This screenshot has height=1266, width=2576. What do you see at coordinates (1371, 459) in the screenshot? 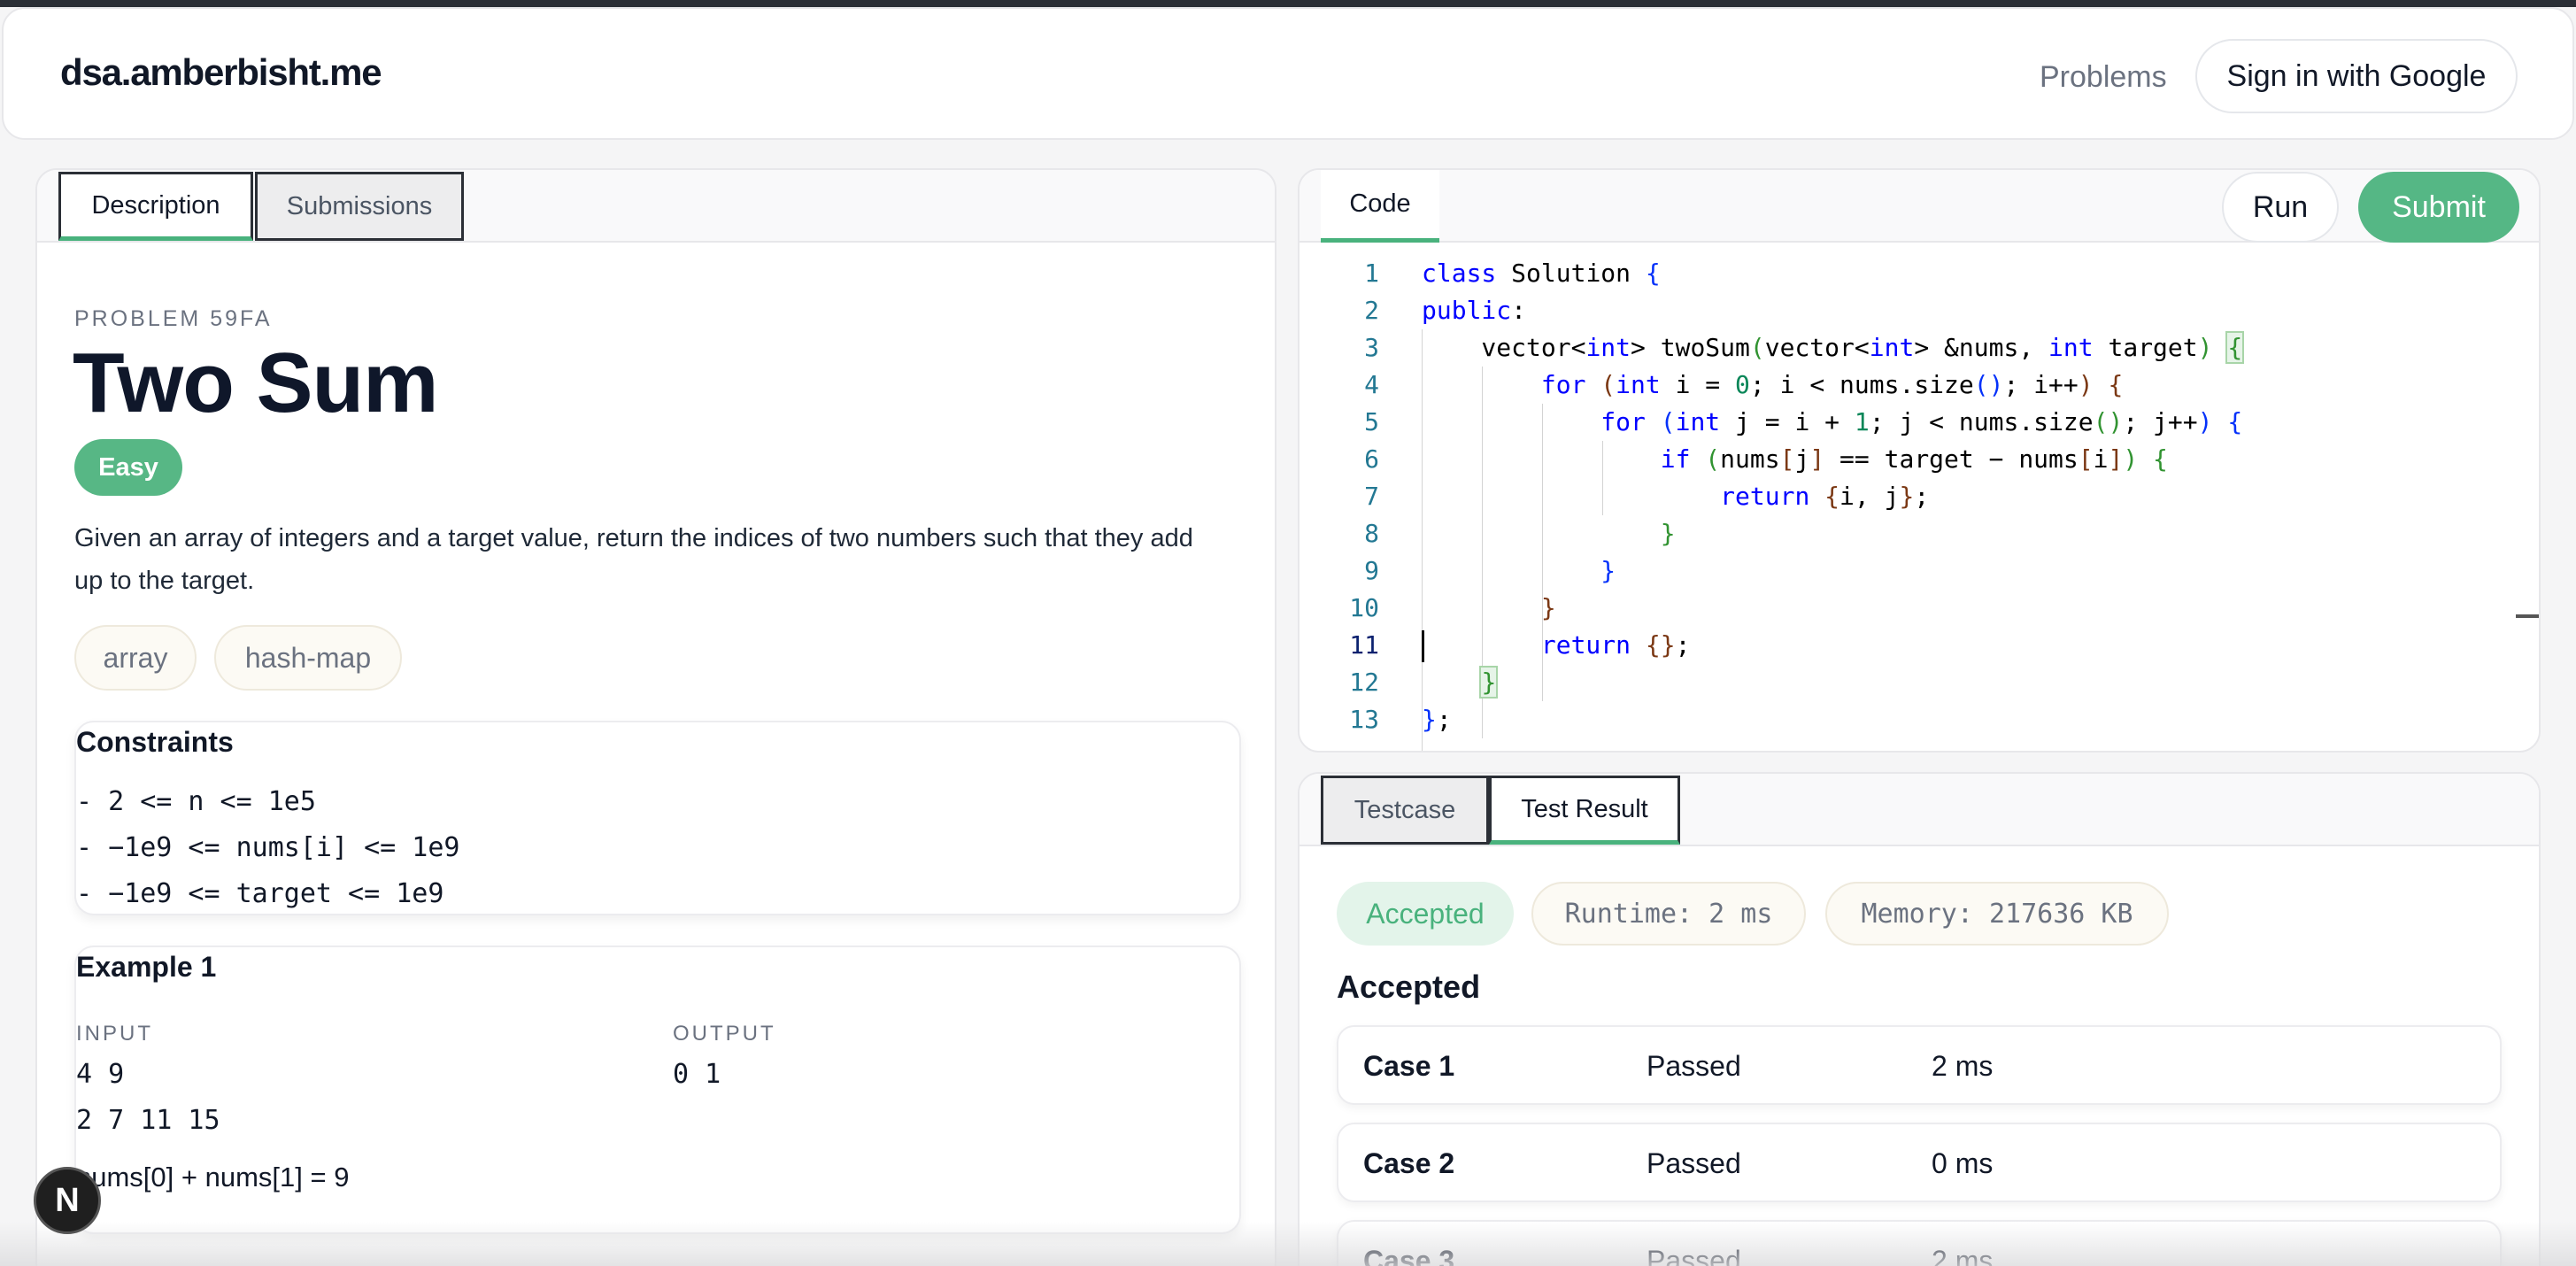
I see `line-number: 6` at bounding box center [1371, 459].